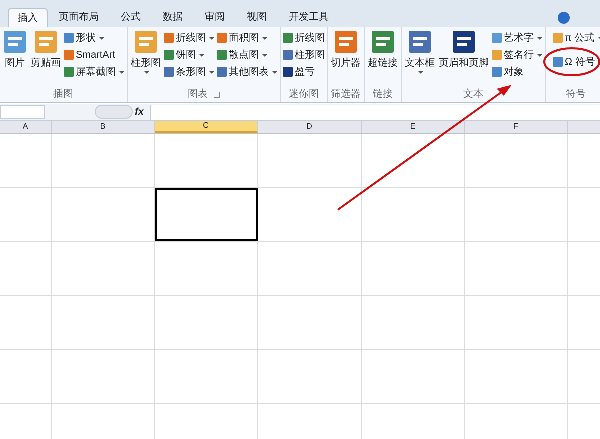  Describe the element at coordinates (79, 17) in the screenshot. I see `ribbon-tab: 页面布局` at that location.